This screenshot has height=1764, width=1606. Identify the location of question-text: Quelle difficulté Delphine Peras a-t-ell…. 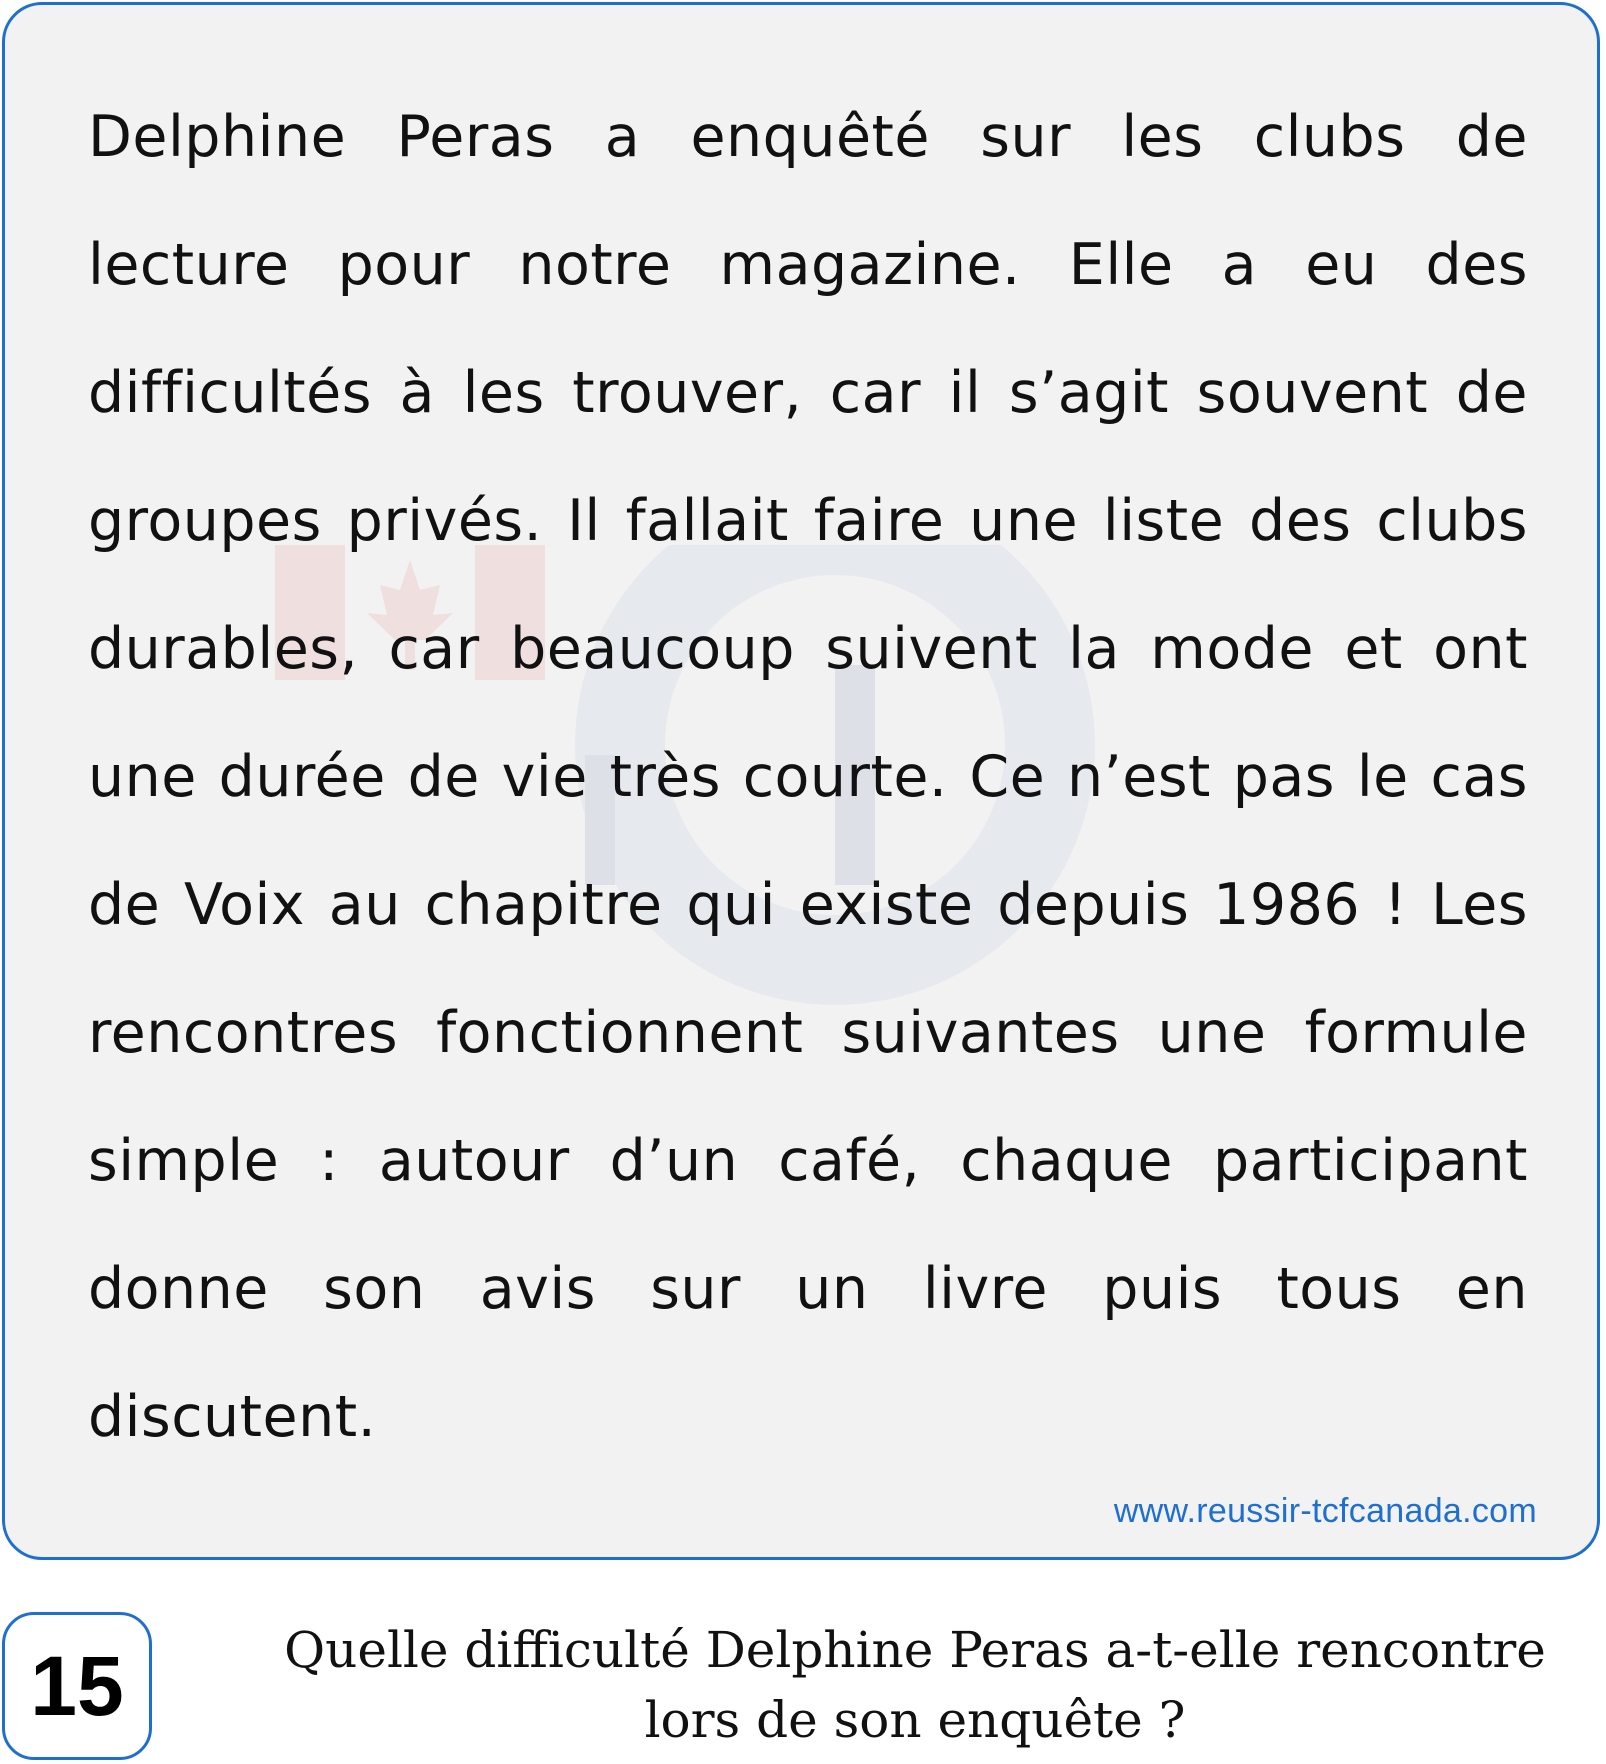
(915, 1685).